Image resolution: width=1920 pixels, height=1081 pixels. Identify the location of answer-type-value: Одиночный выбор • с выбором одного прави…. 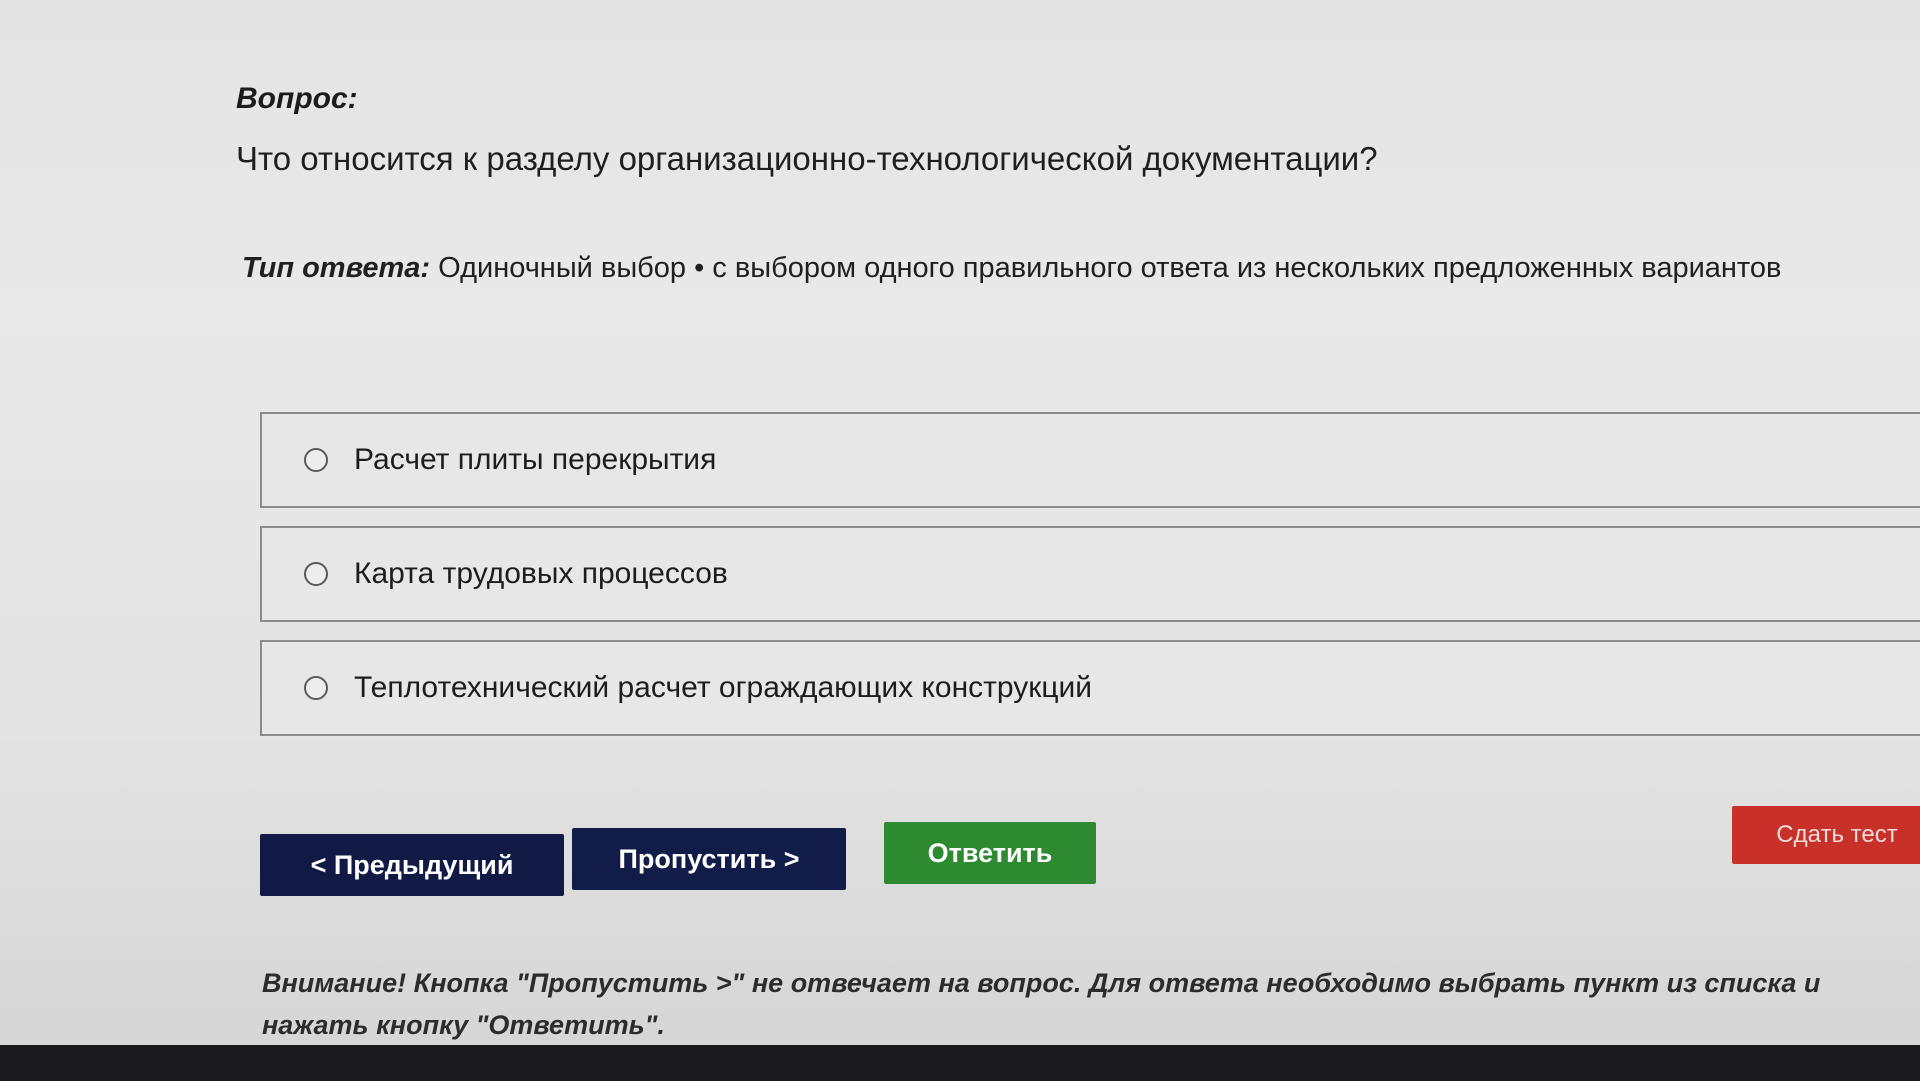
(1110, 268).